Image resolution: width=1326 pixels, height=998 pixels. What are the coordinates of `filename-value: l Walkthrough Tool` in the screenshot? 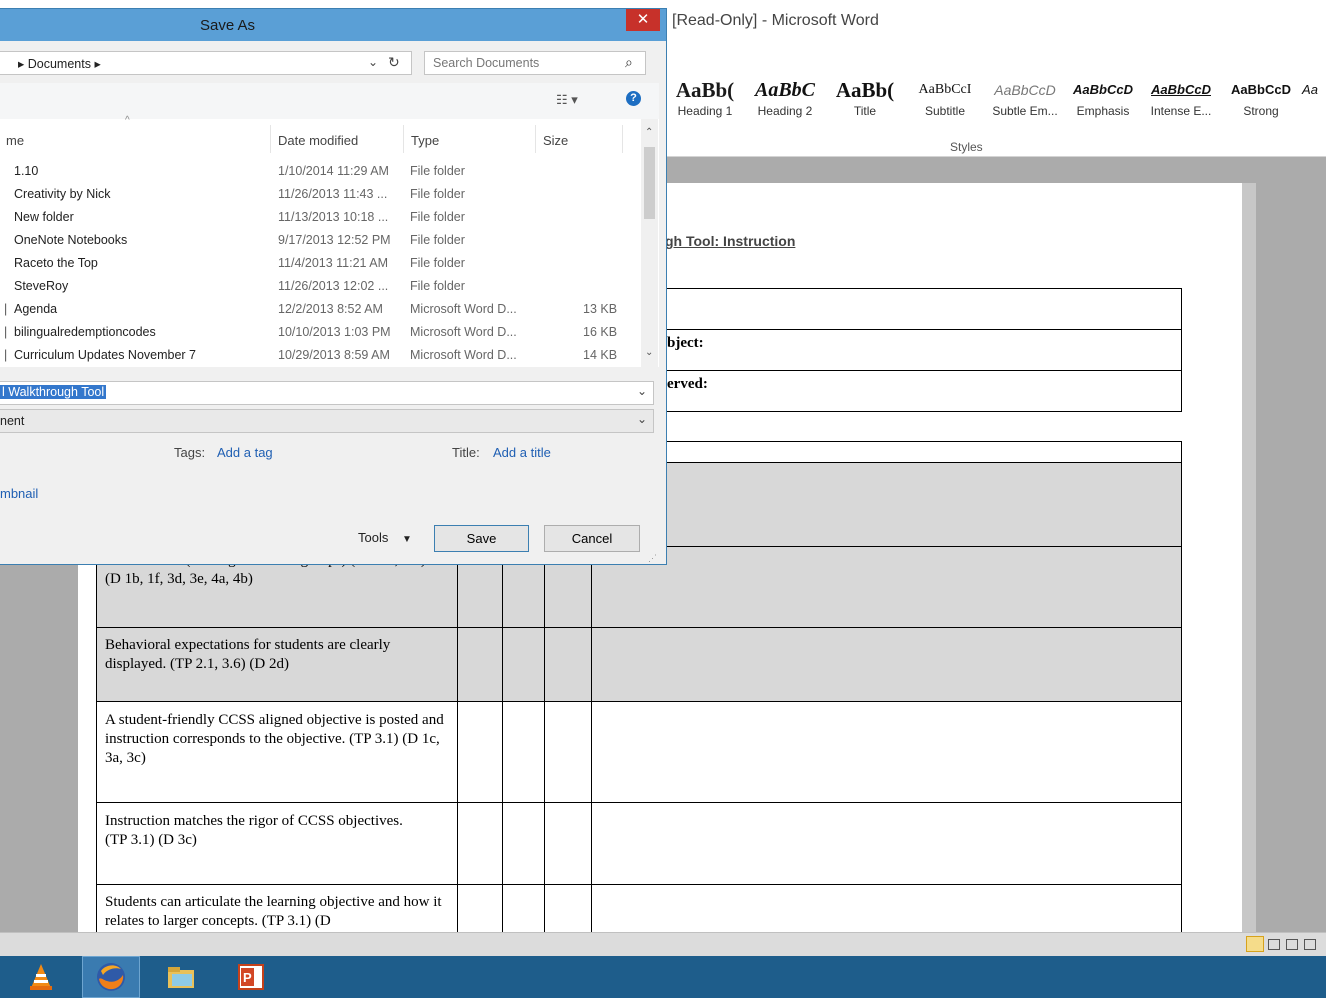 It's located at (53, 392).